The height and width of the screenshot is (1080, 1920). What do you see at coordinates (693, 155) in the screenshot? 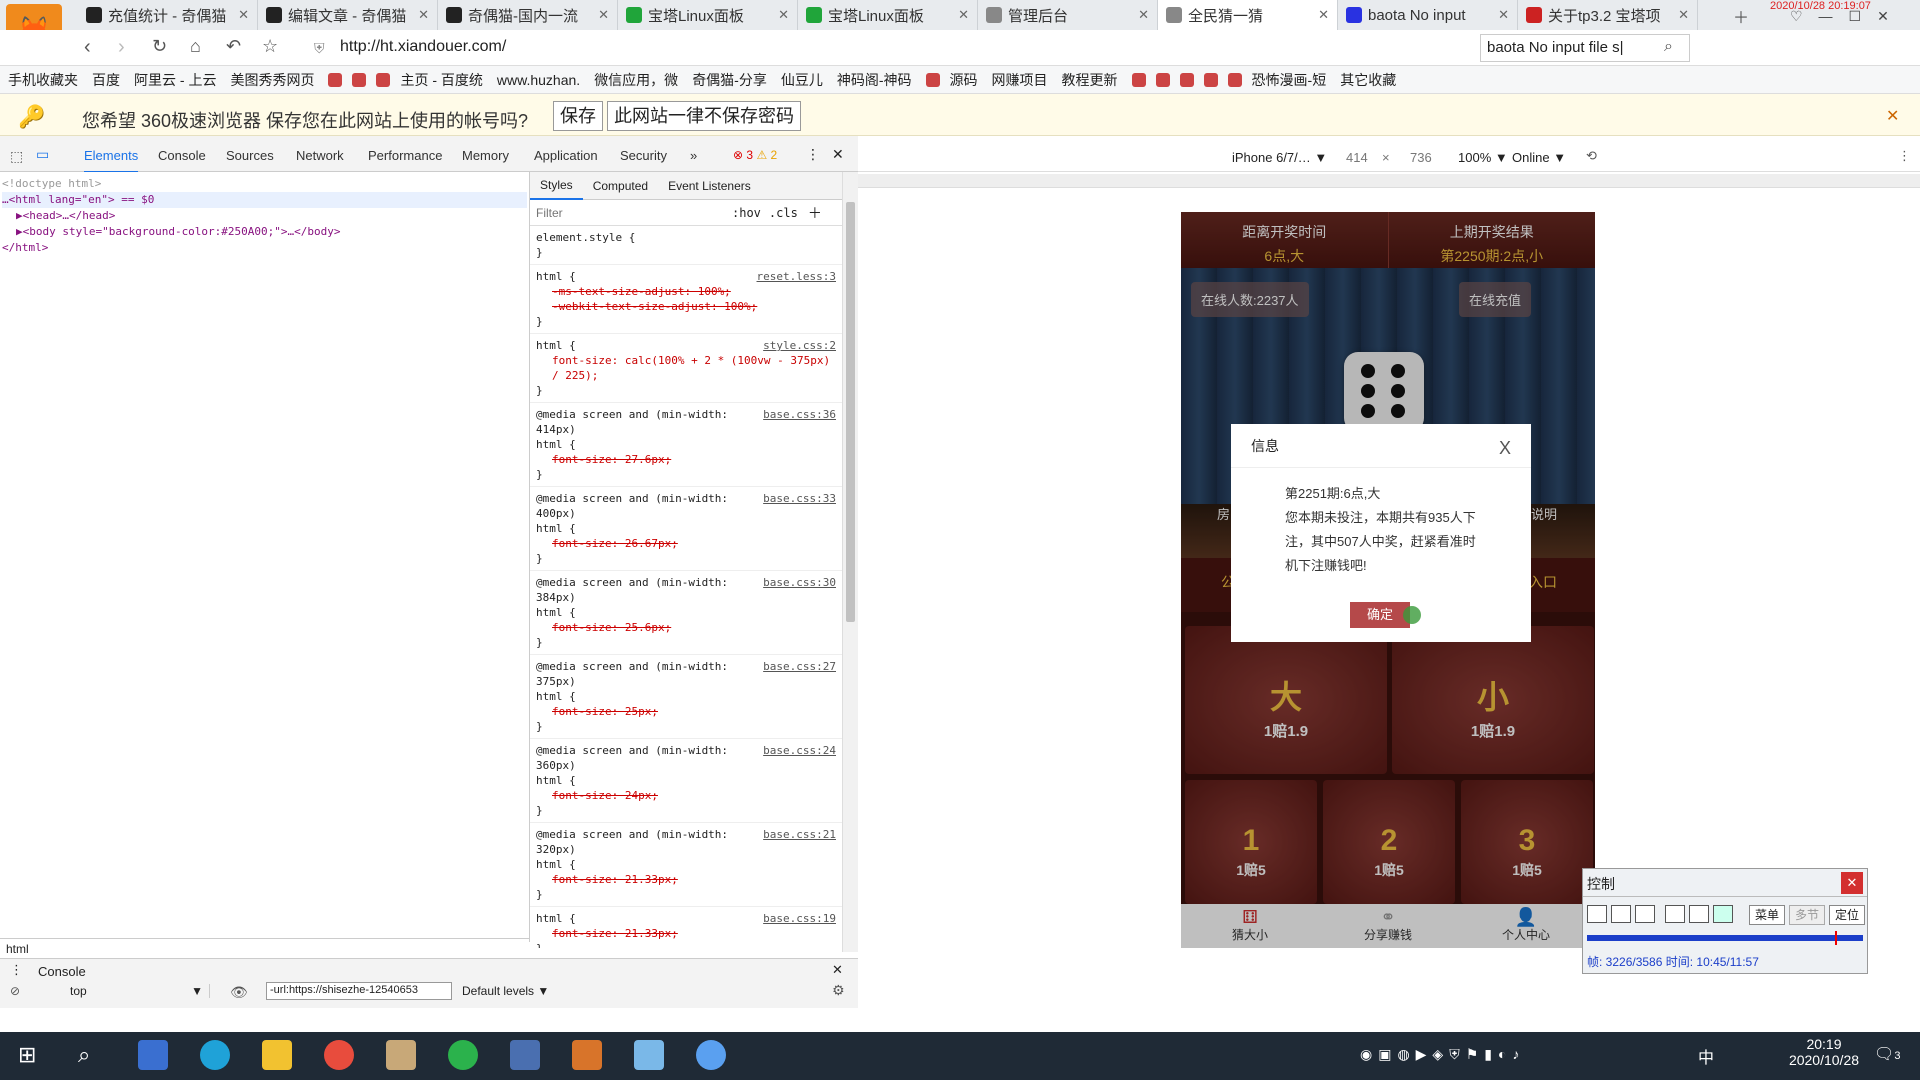
I see `more-tabs-icon: »` at bounding box center [693, 155].